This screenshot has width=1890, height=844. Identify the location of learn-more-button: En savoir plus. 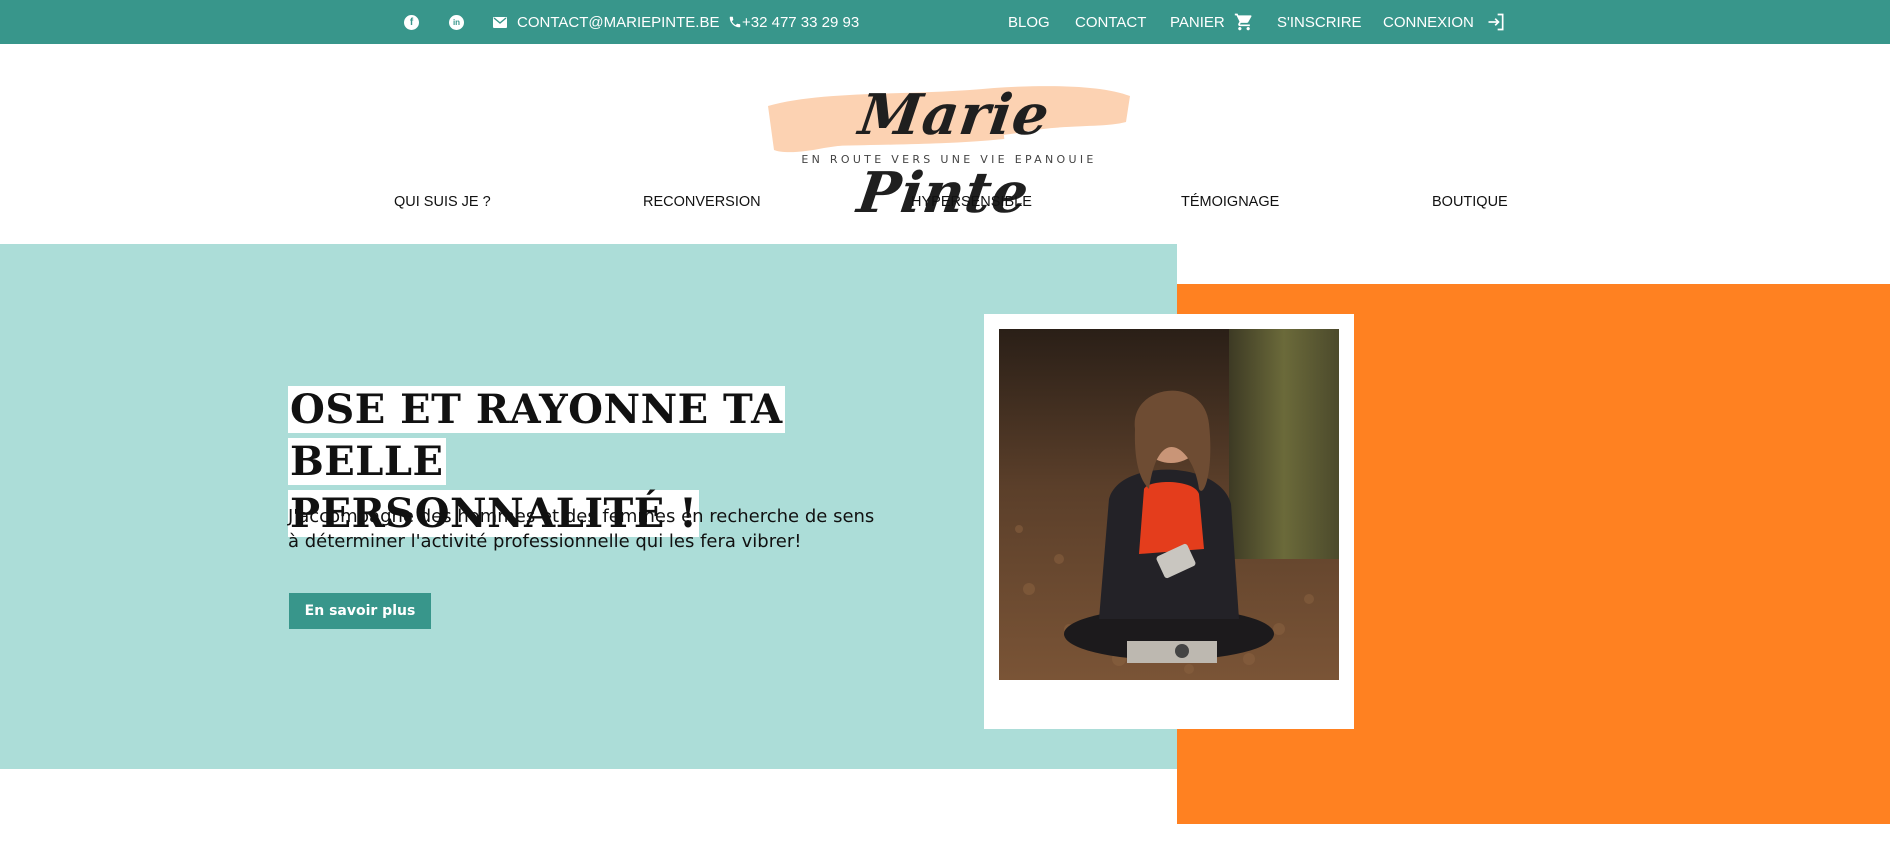
(360, 611).